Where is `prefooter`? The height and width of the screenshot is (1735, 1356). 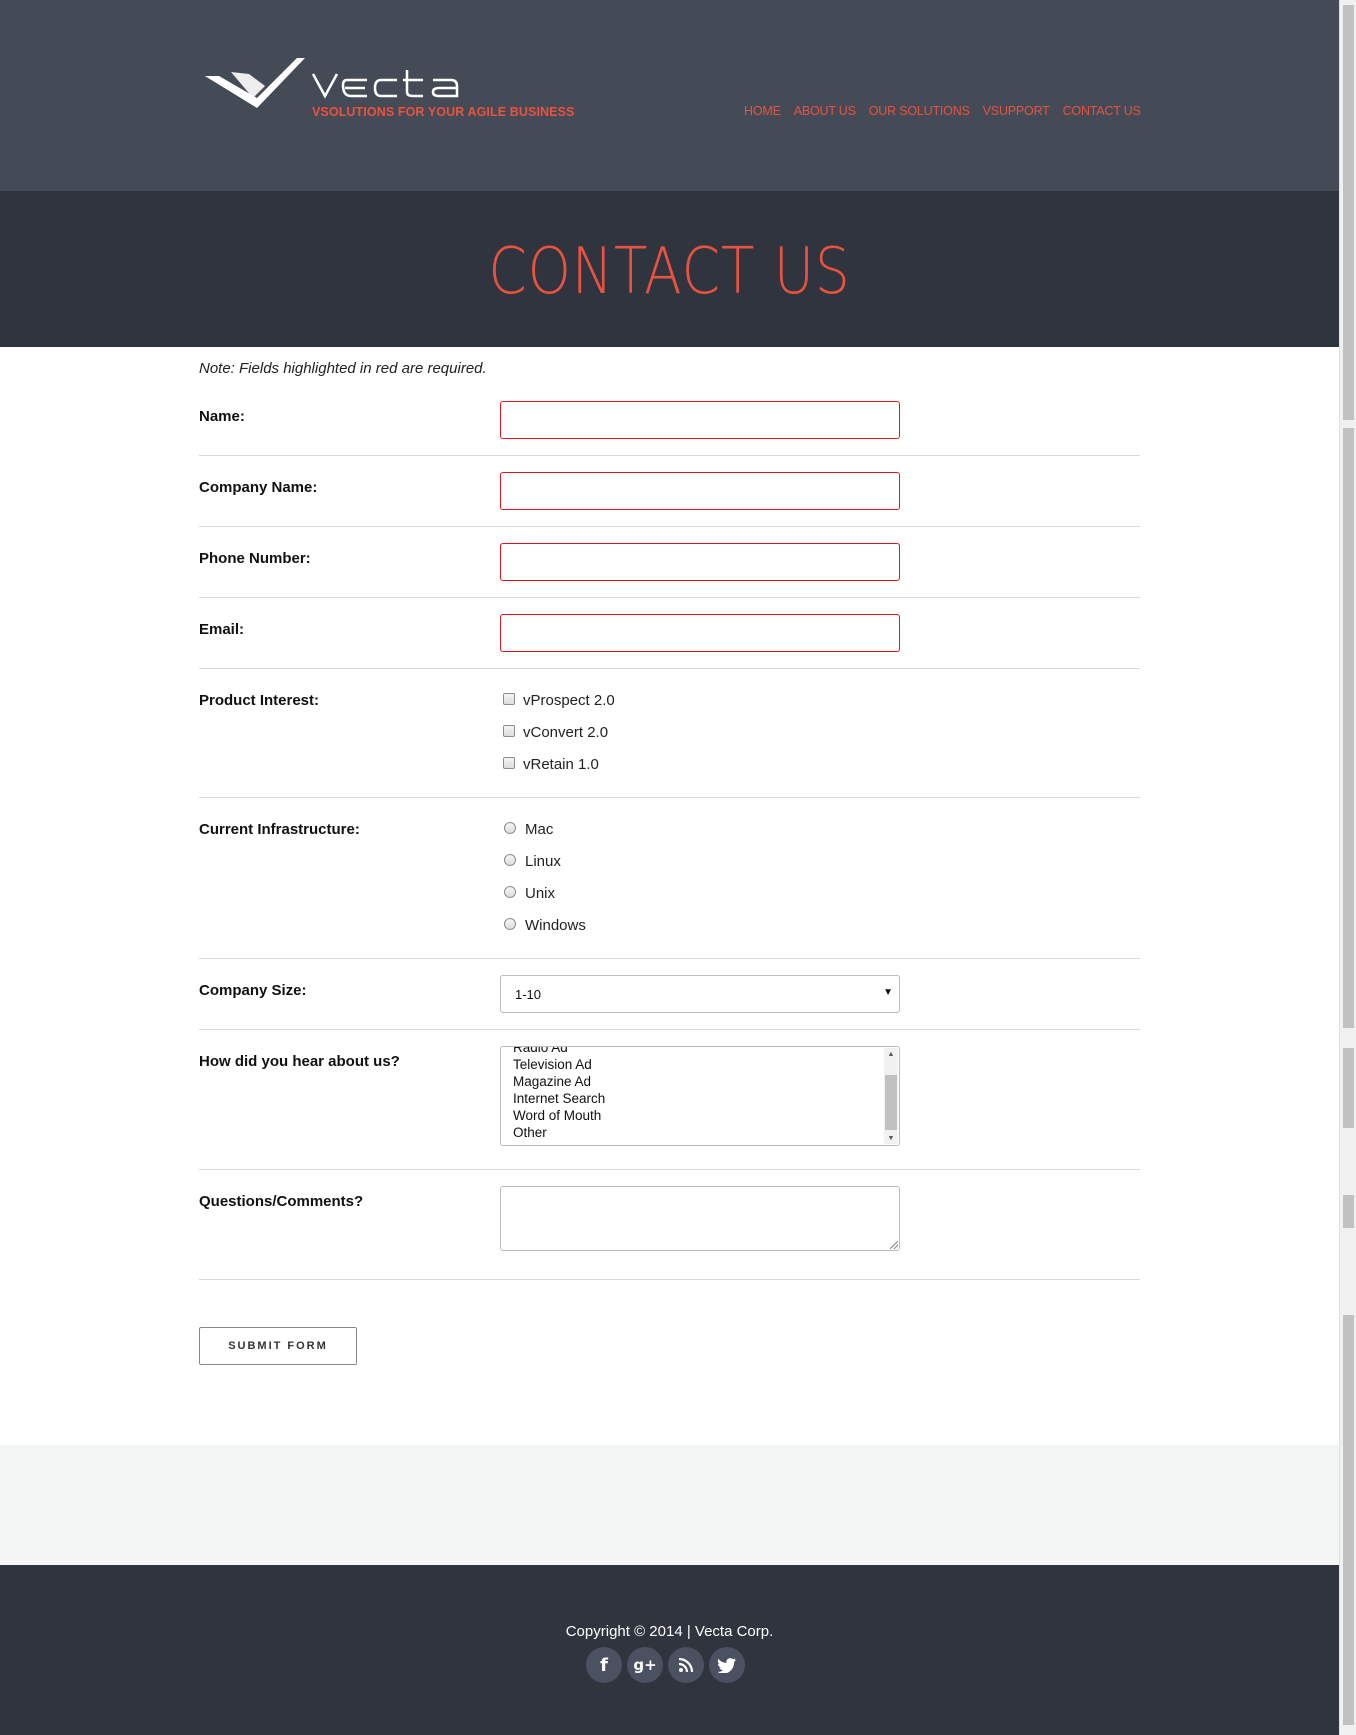 prefooter is located at coordinates (669, 1505).